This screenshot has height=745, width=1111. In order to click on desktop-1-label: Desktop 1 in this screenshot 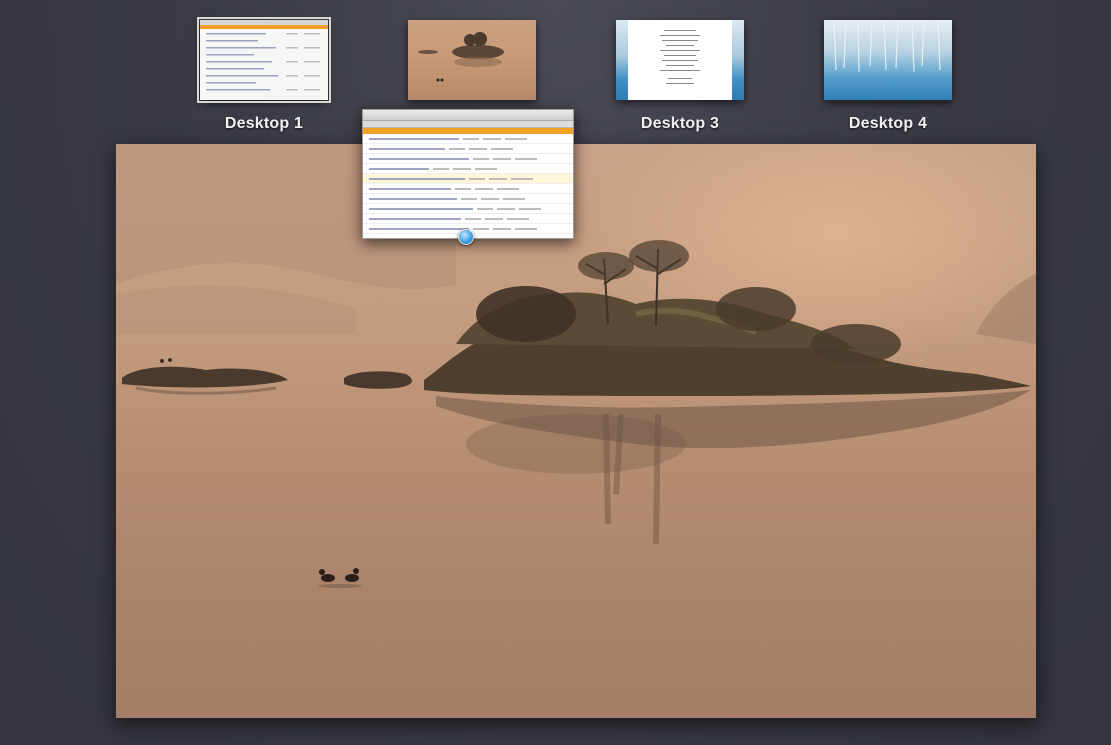, I will do `click(264, 124)`.